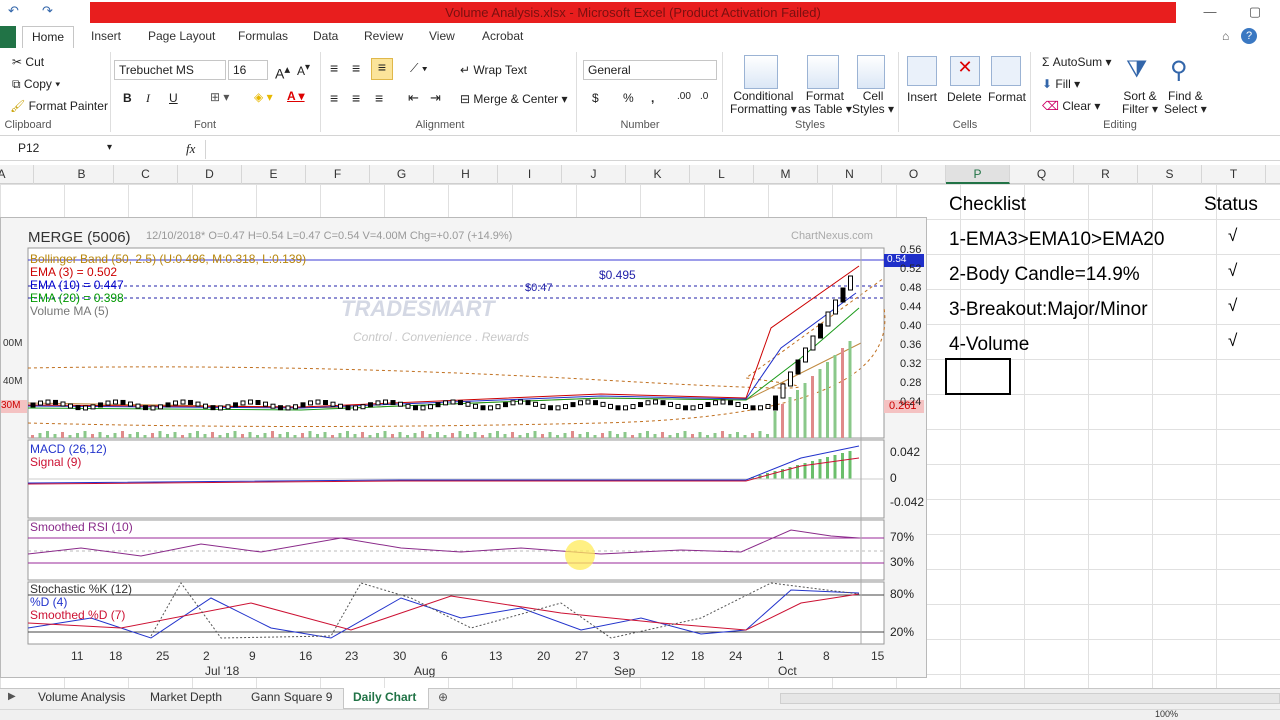  What do you see at coordinates (1255, 12) in the screenshot?
I see `restore-button: ▢` at bounding box center [1255, 12].